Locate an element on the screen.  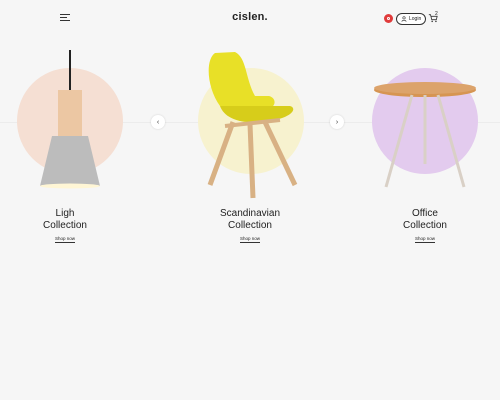
product-title: Scandinavian Collection is located at coordinates (250, 220).